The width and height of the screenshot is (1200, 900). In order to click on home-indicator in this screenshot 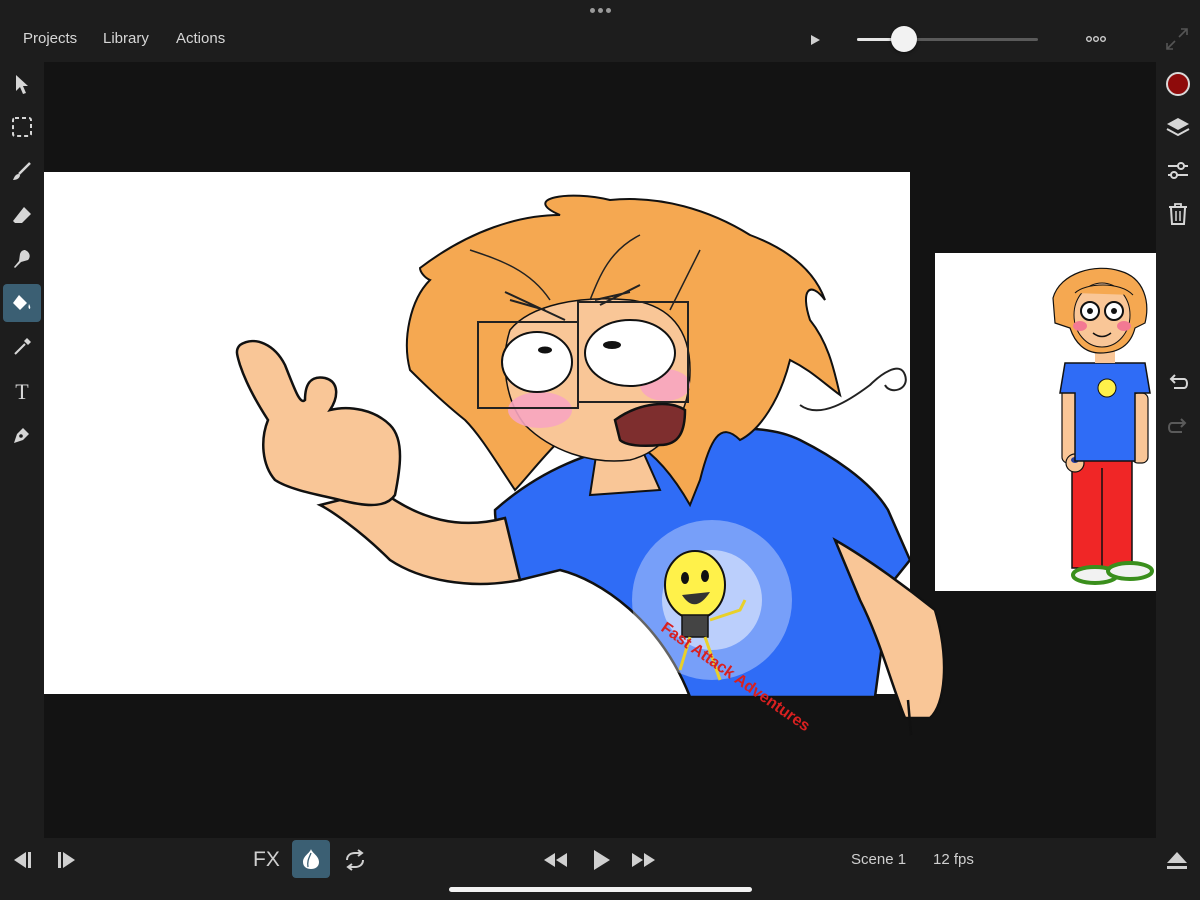, I will do `click(600, 889)`.